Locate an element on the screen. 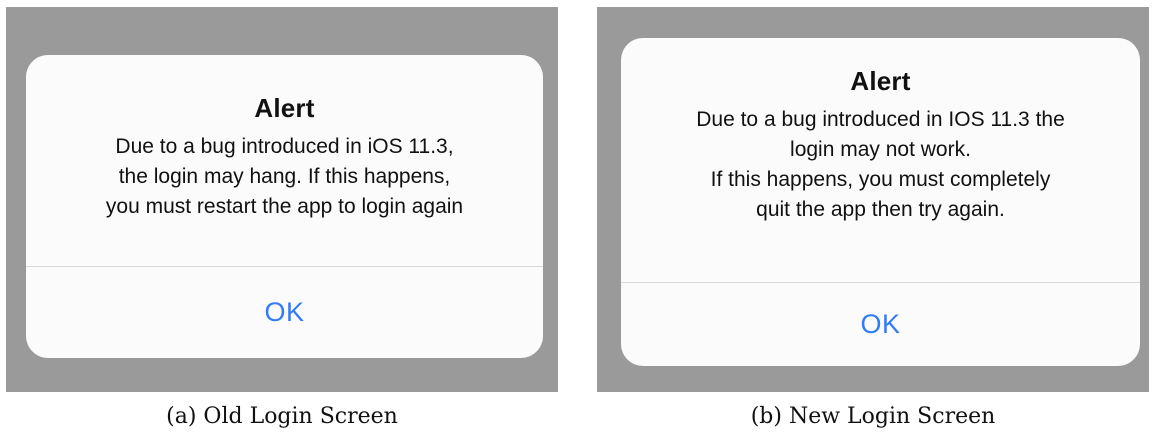 This screenshot has width=1154, height=444. caption-new-login-screen: (b) New Login Screen is located at coordinates (873, 416).